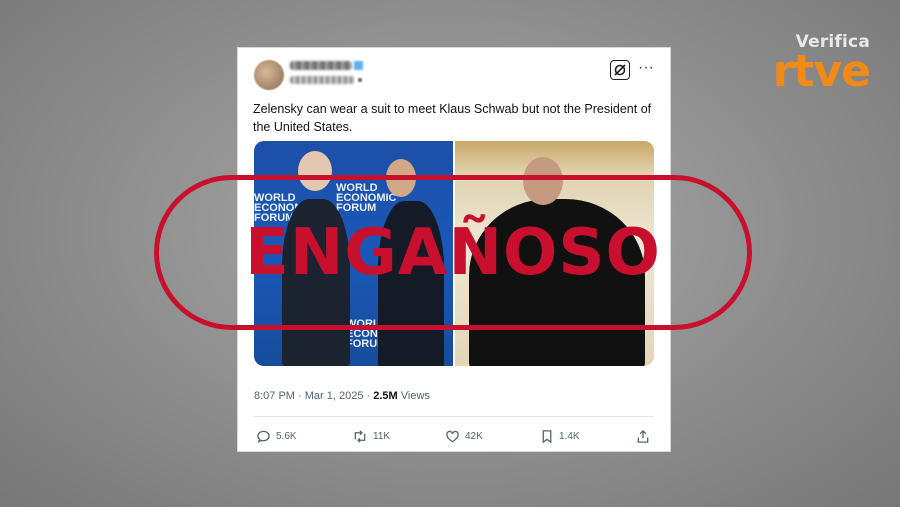  Describe the element at coordinates (360, 436) in the screenshot. I see `repost-icon` at that location.